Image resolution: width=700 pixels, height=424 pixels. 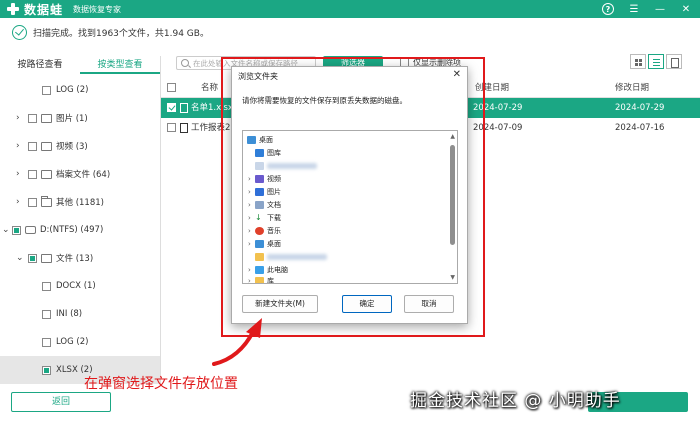 I want to click on folder-label: 图库, so click(x=274, y=153).